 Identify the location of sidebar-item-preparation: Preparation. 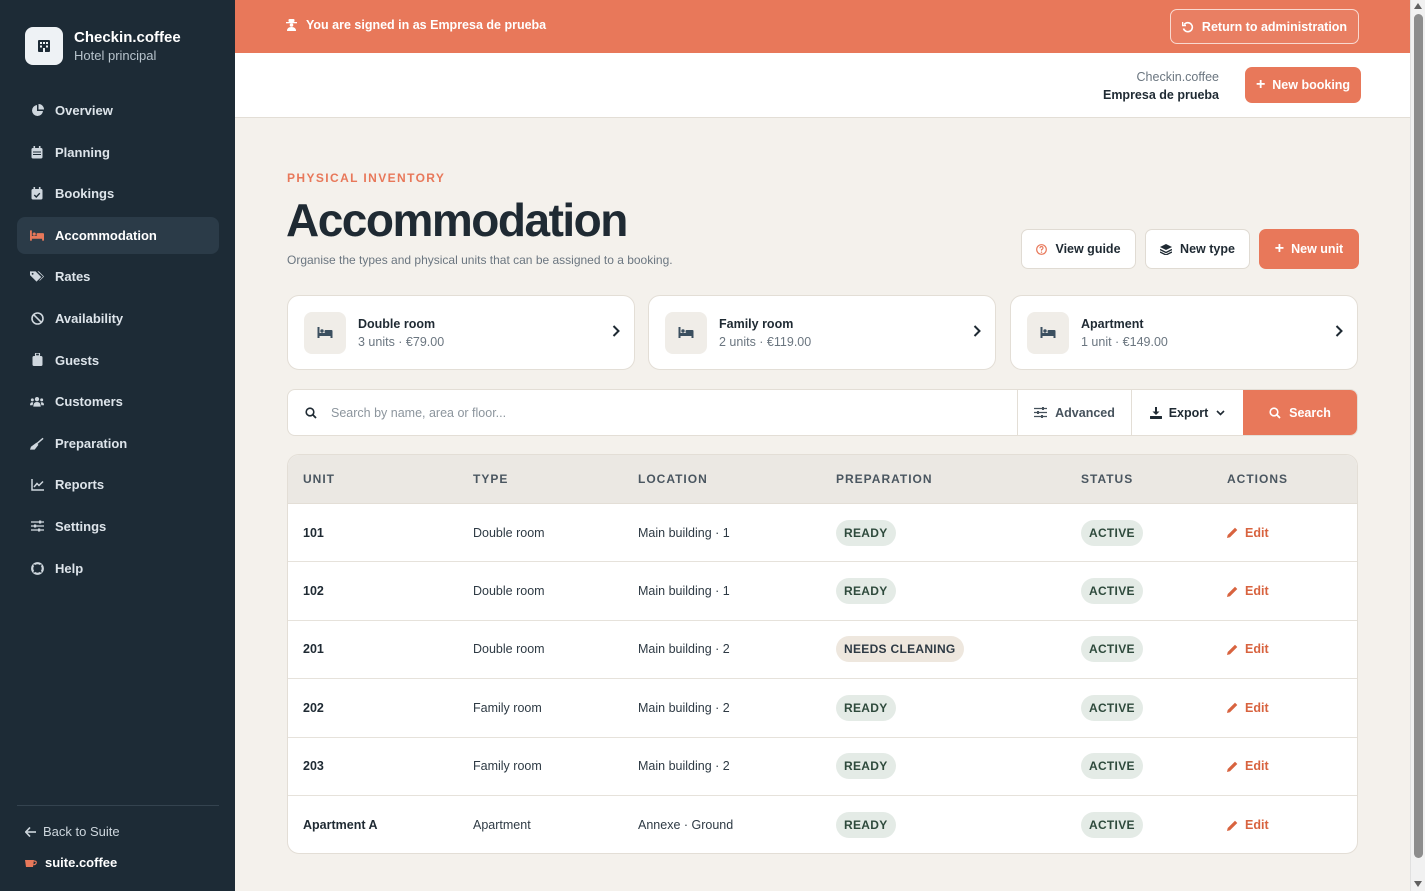
(118, 443).